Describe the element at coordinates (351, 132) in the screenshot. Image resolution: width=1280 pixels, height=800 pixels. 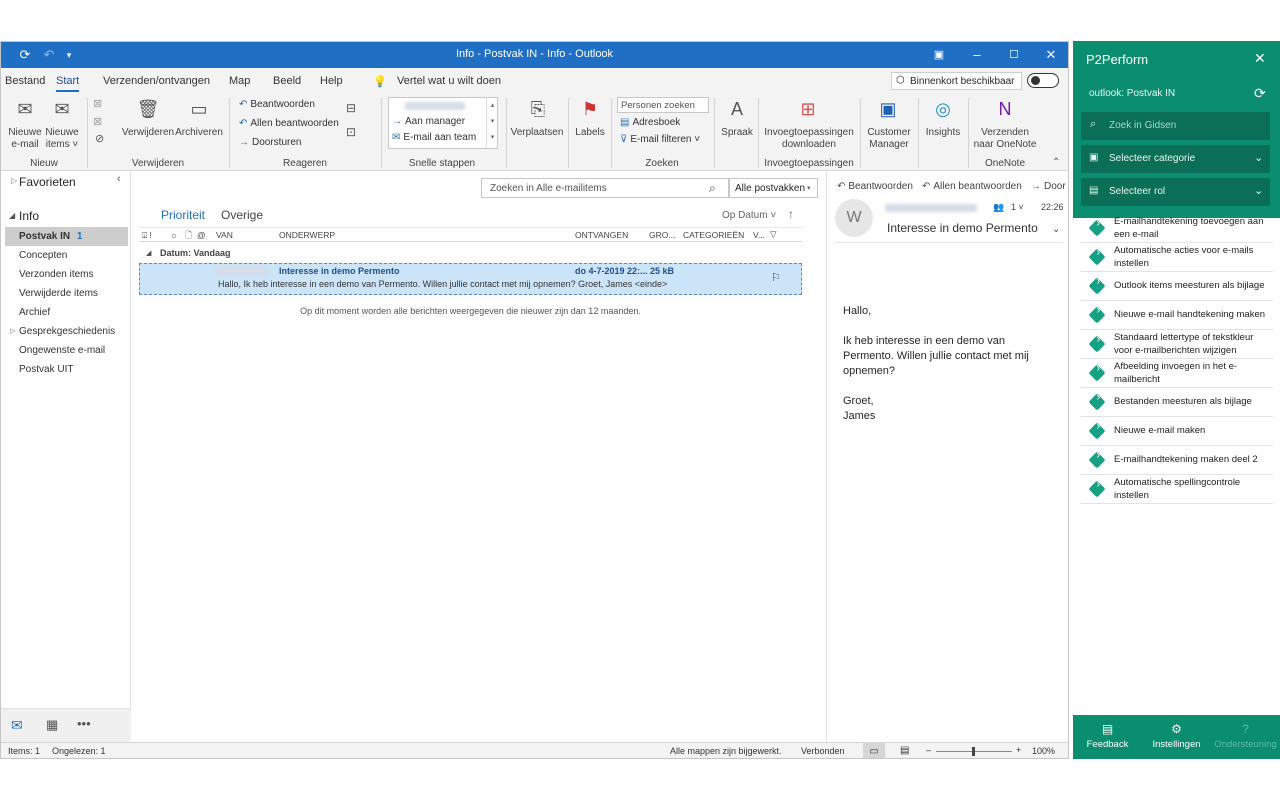
I see `more-respond-icon: ⊡` at that location.